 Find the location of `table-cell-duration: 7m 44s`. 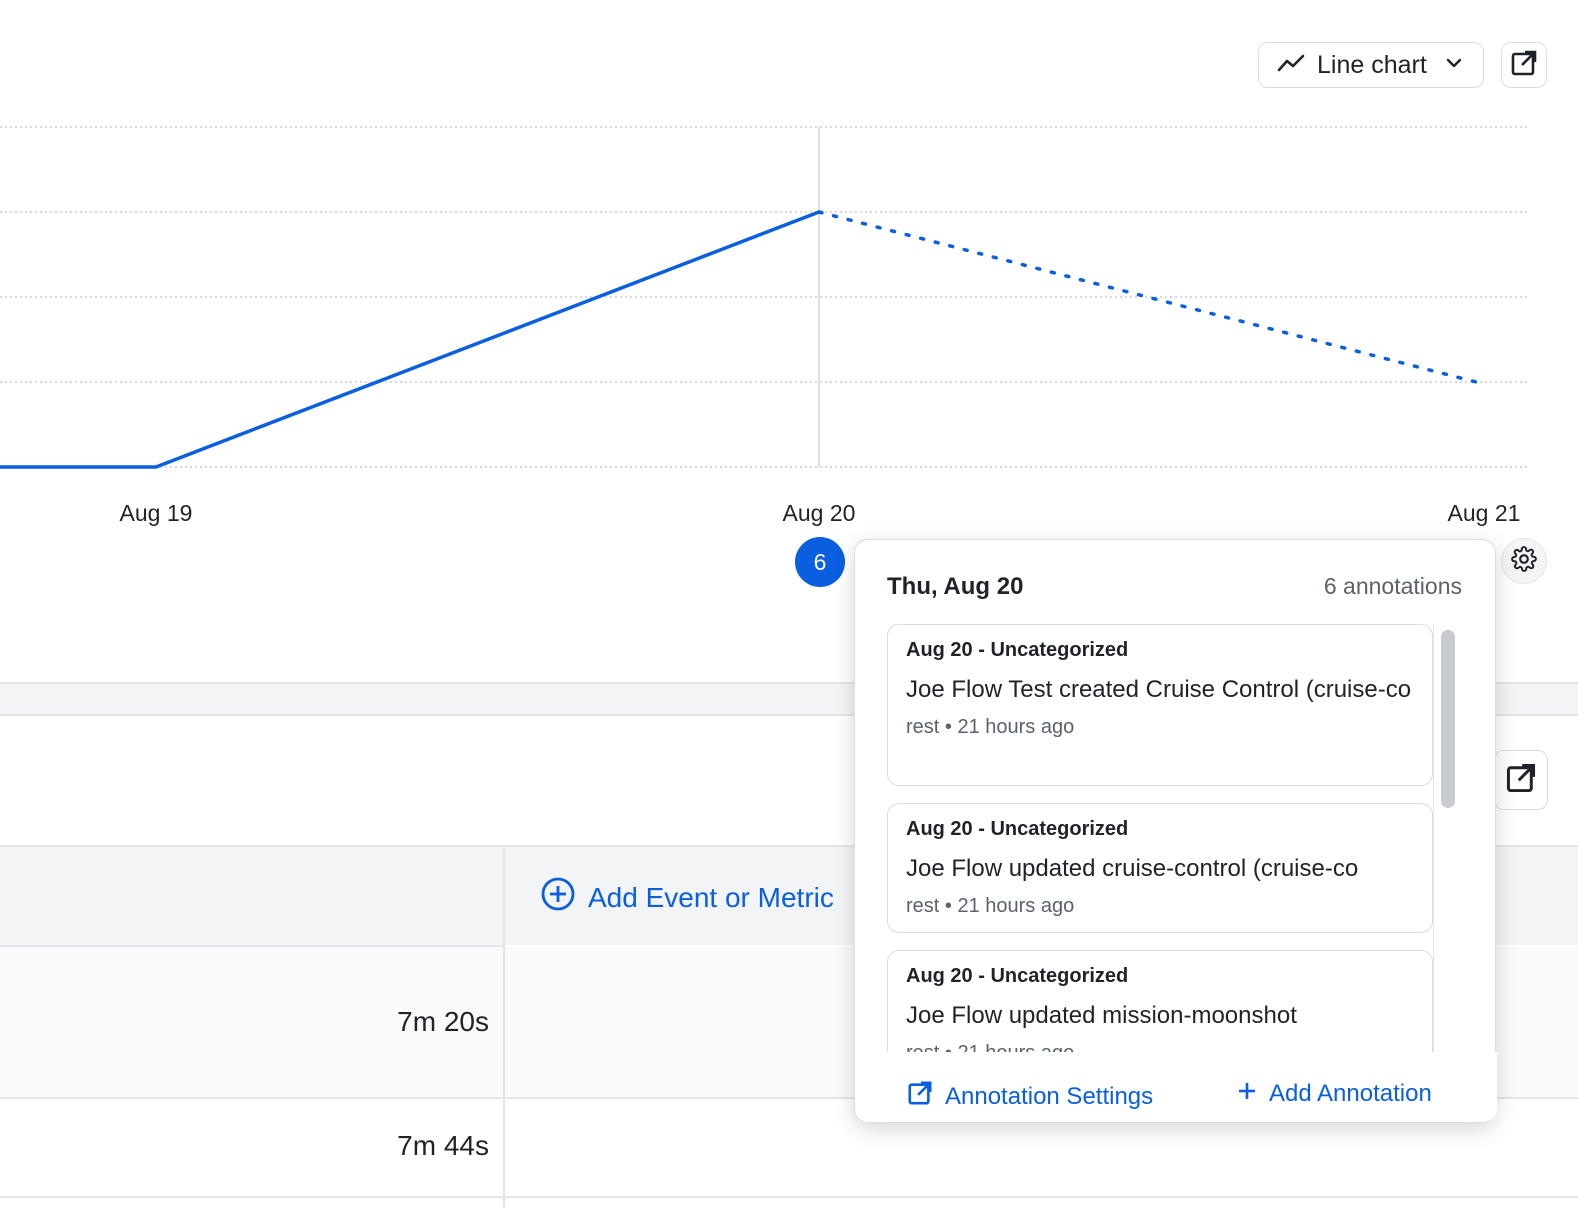

table-cell-duration: 7m 44s is located at coordinates (443, 1145).